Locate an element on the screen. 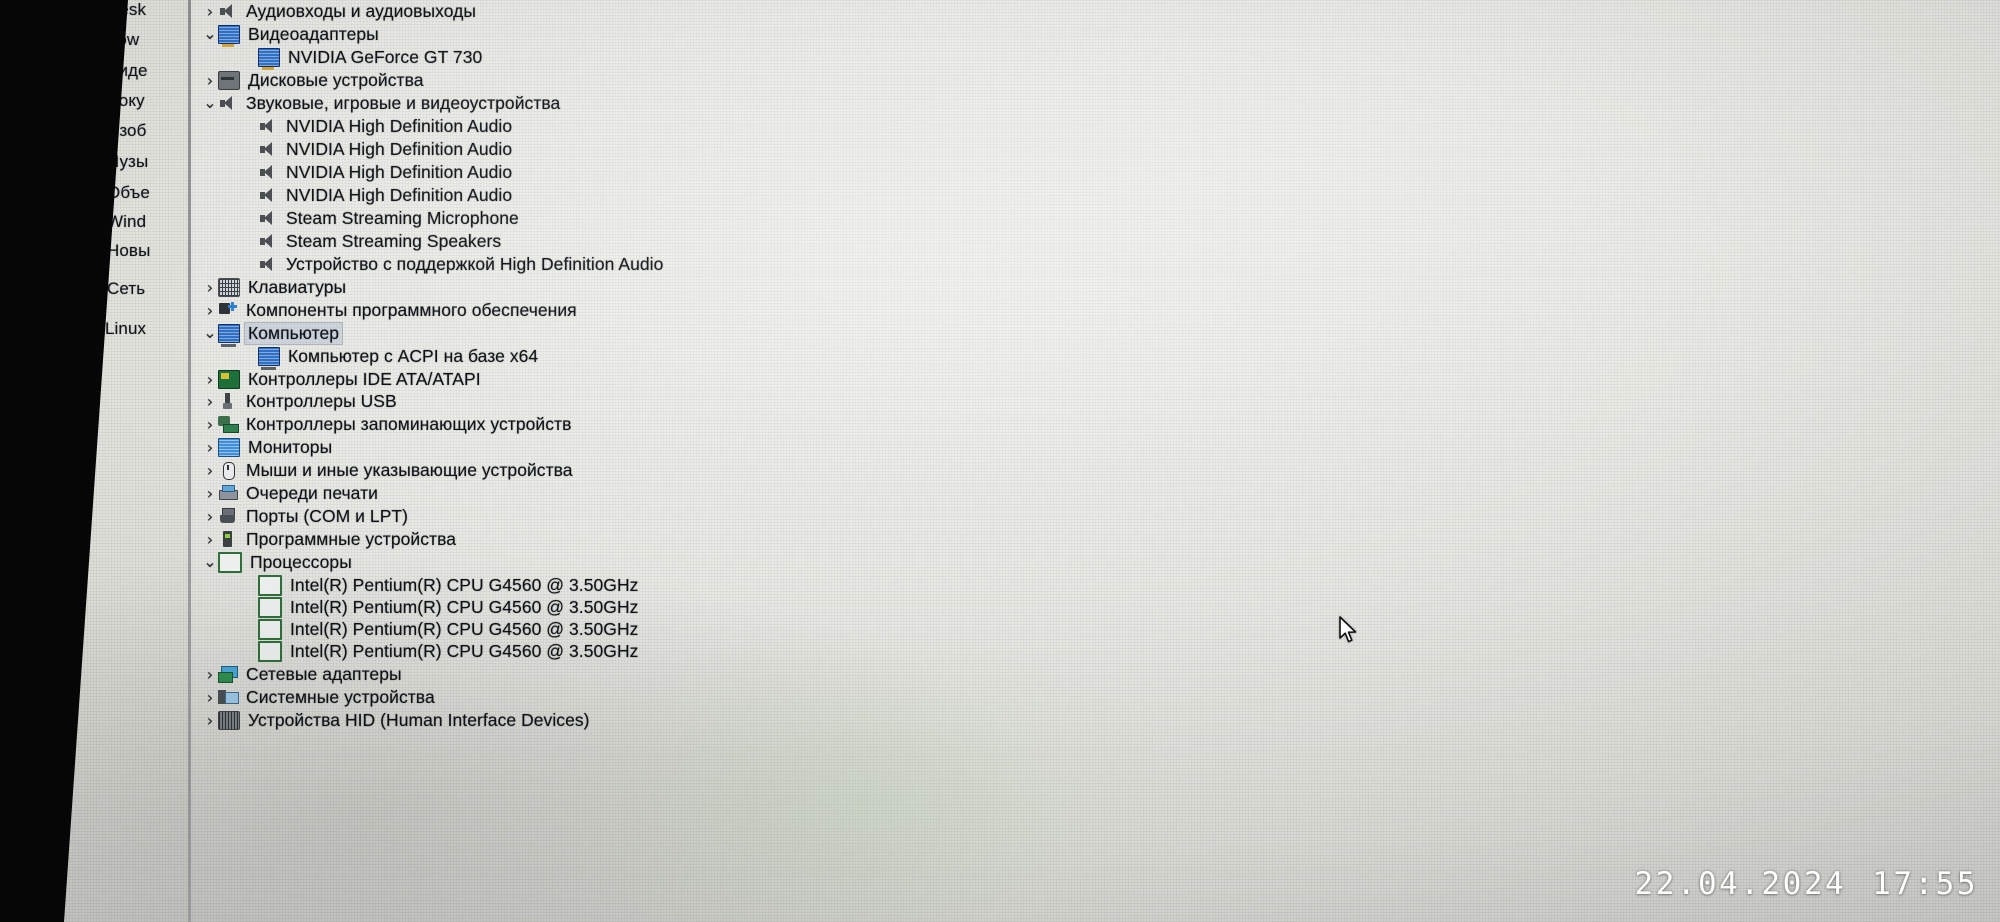 Image resolution: width=2000 pixels, height=922 pixels. storage-controller-icon is located at coordinates (228, 424).